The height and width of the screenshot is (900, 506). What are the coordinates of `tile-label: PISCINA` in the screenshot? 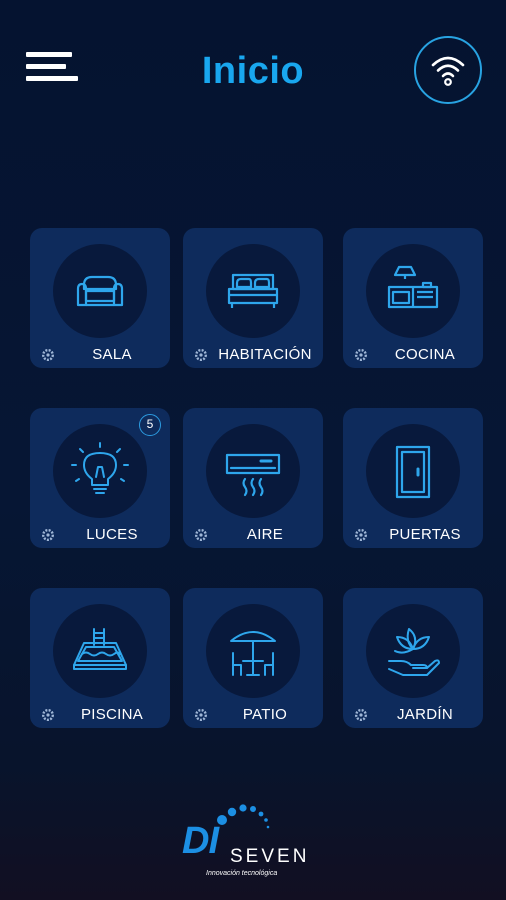 It's located at (112, 714).